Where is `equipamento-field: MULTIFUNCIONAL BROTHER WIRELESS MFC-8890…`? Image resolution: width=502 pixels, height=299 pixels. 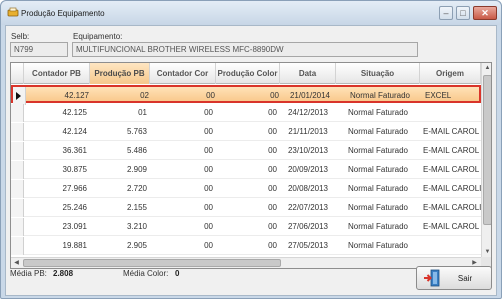 equipamento-field: MULTIFUNCIONAL BROTHER WIRELESS MFC-8890… is located at coordinates (245, 49).